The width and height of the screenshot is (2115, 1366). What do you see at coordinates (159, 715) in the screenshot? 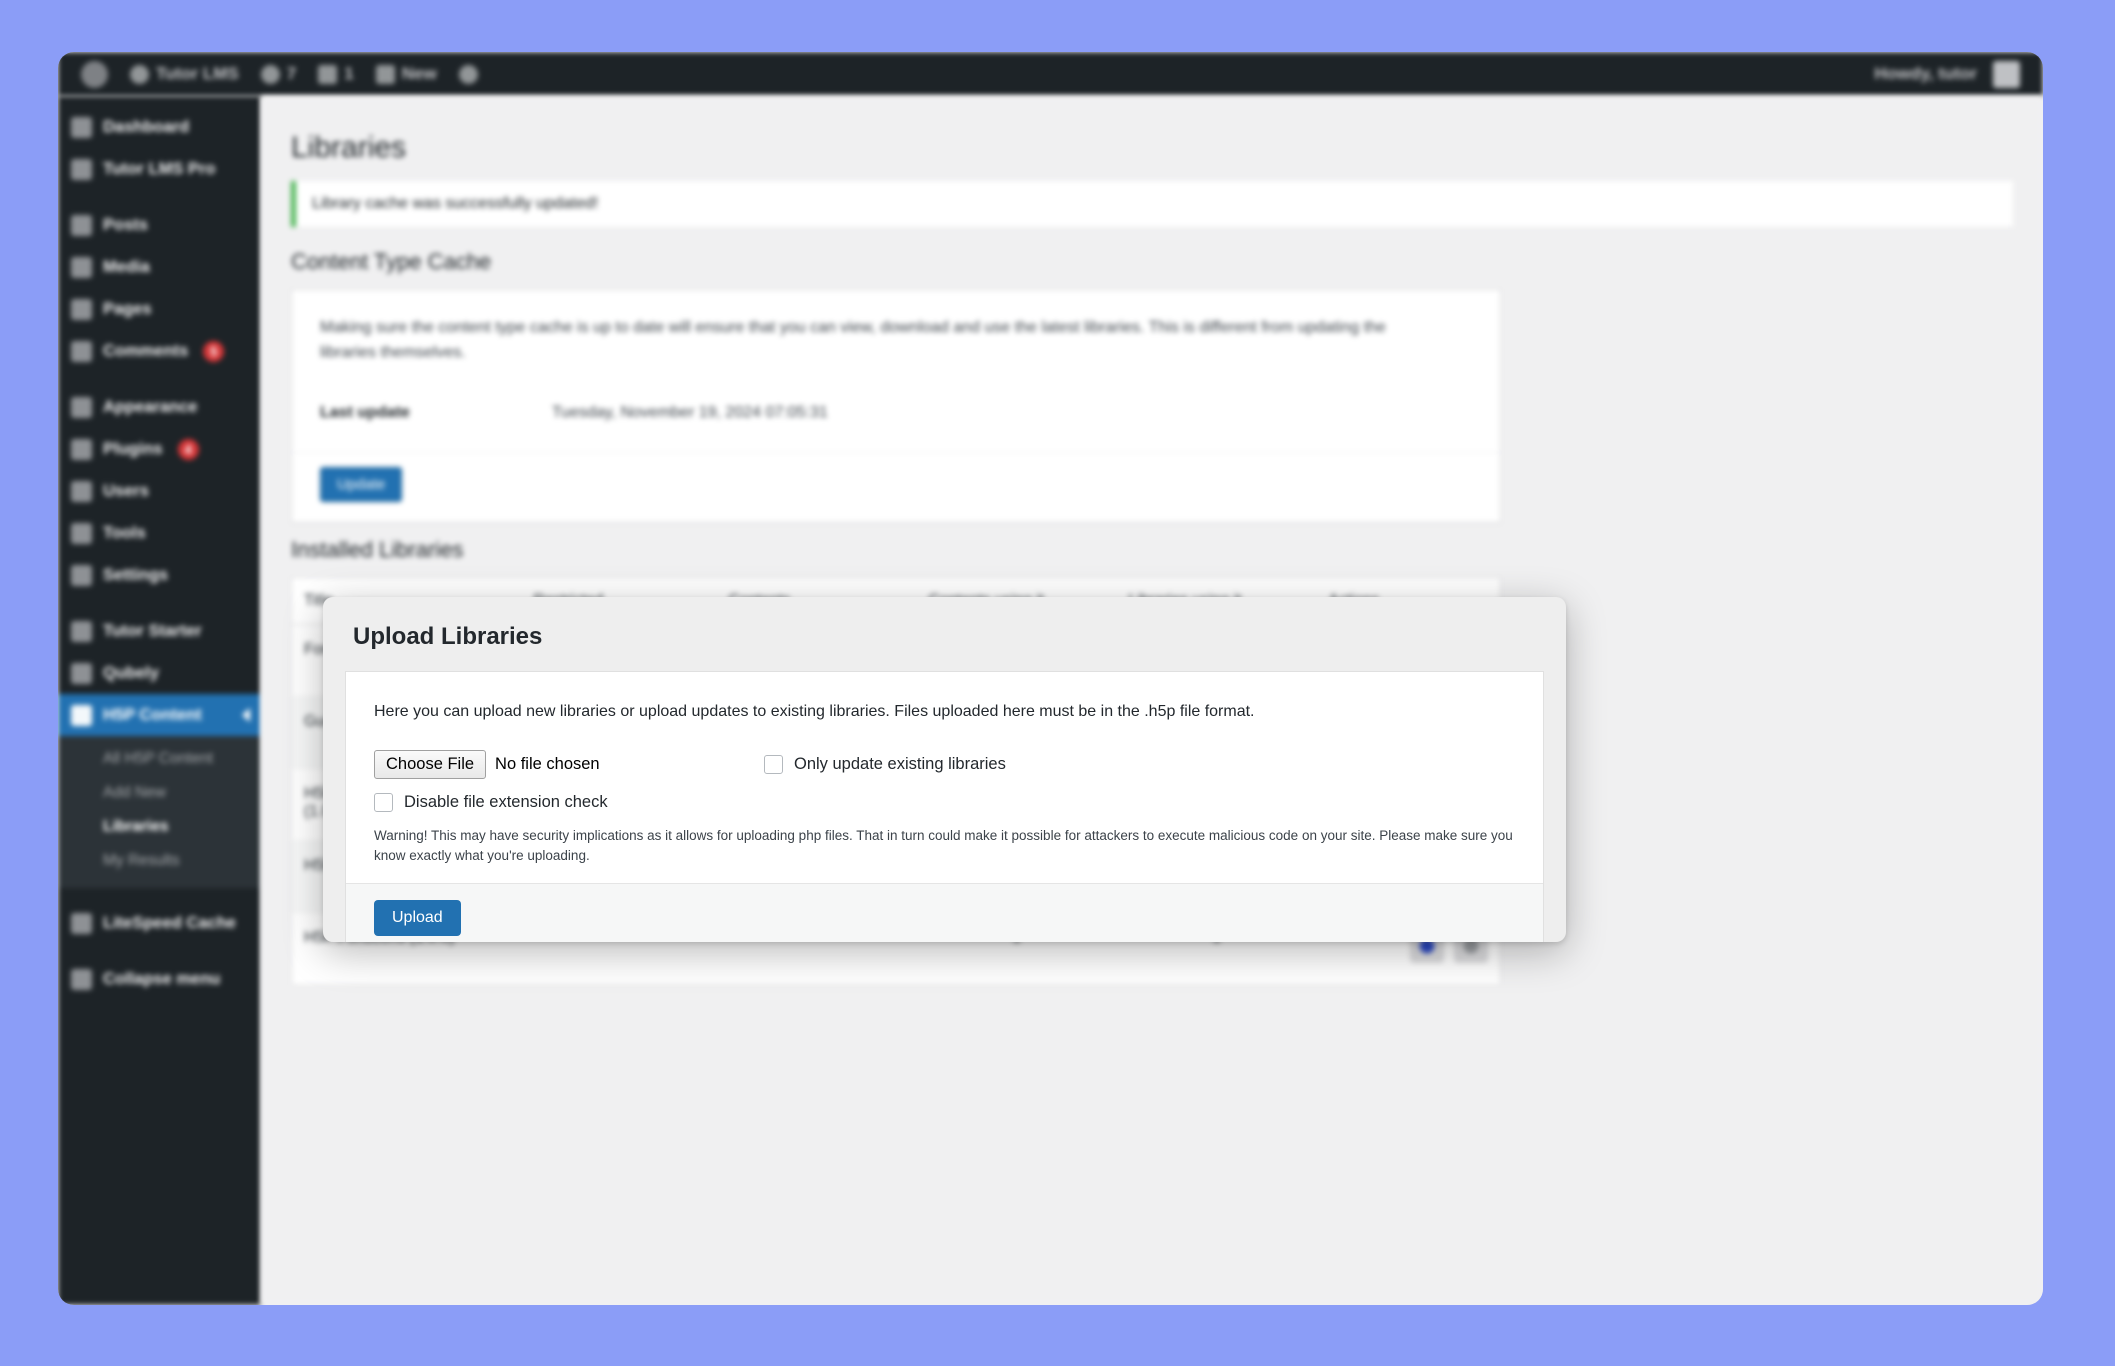
I see `sidebar-item-h5p-content: H5P Content` at bounding box center [159, 715].